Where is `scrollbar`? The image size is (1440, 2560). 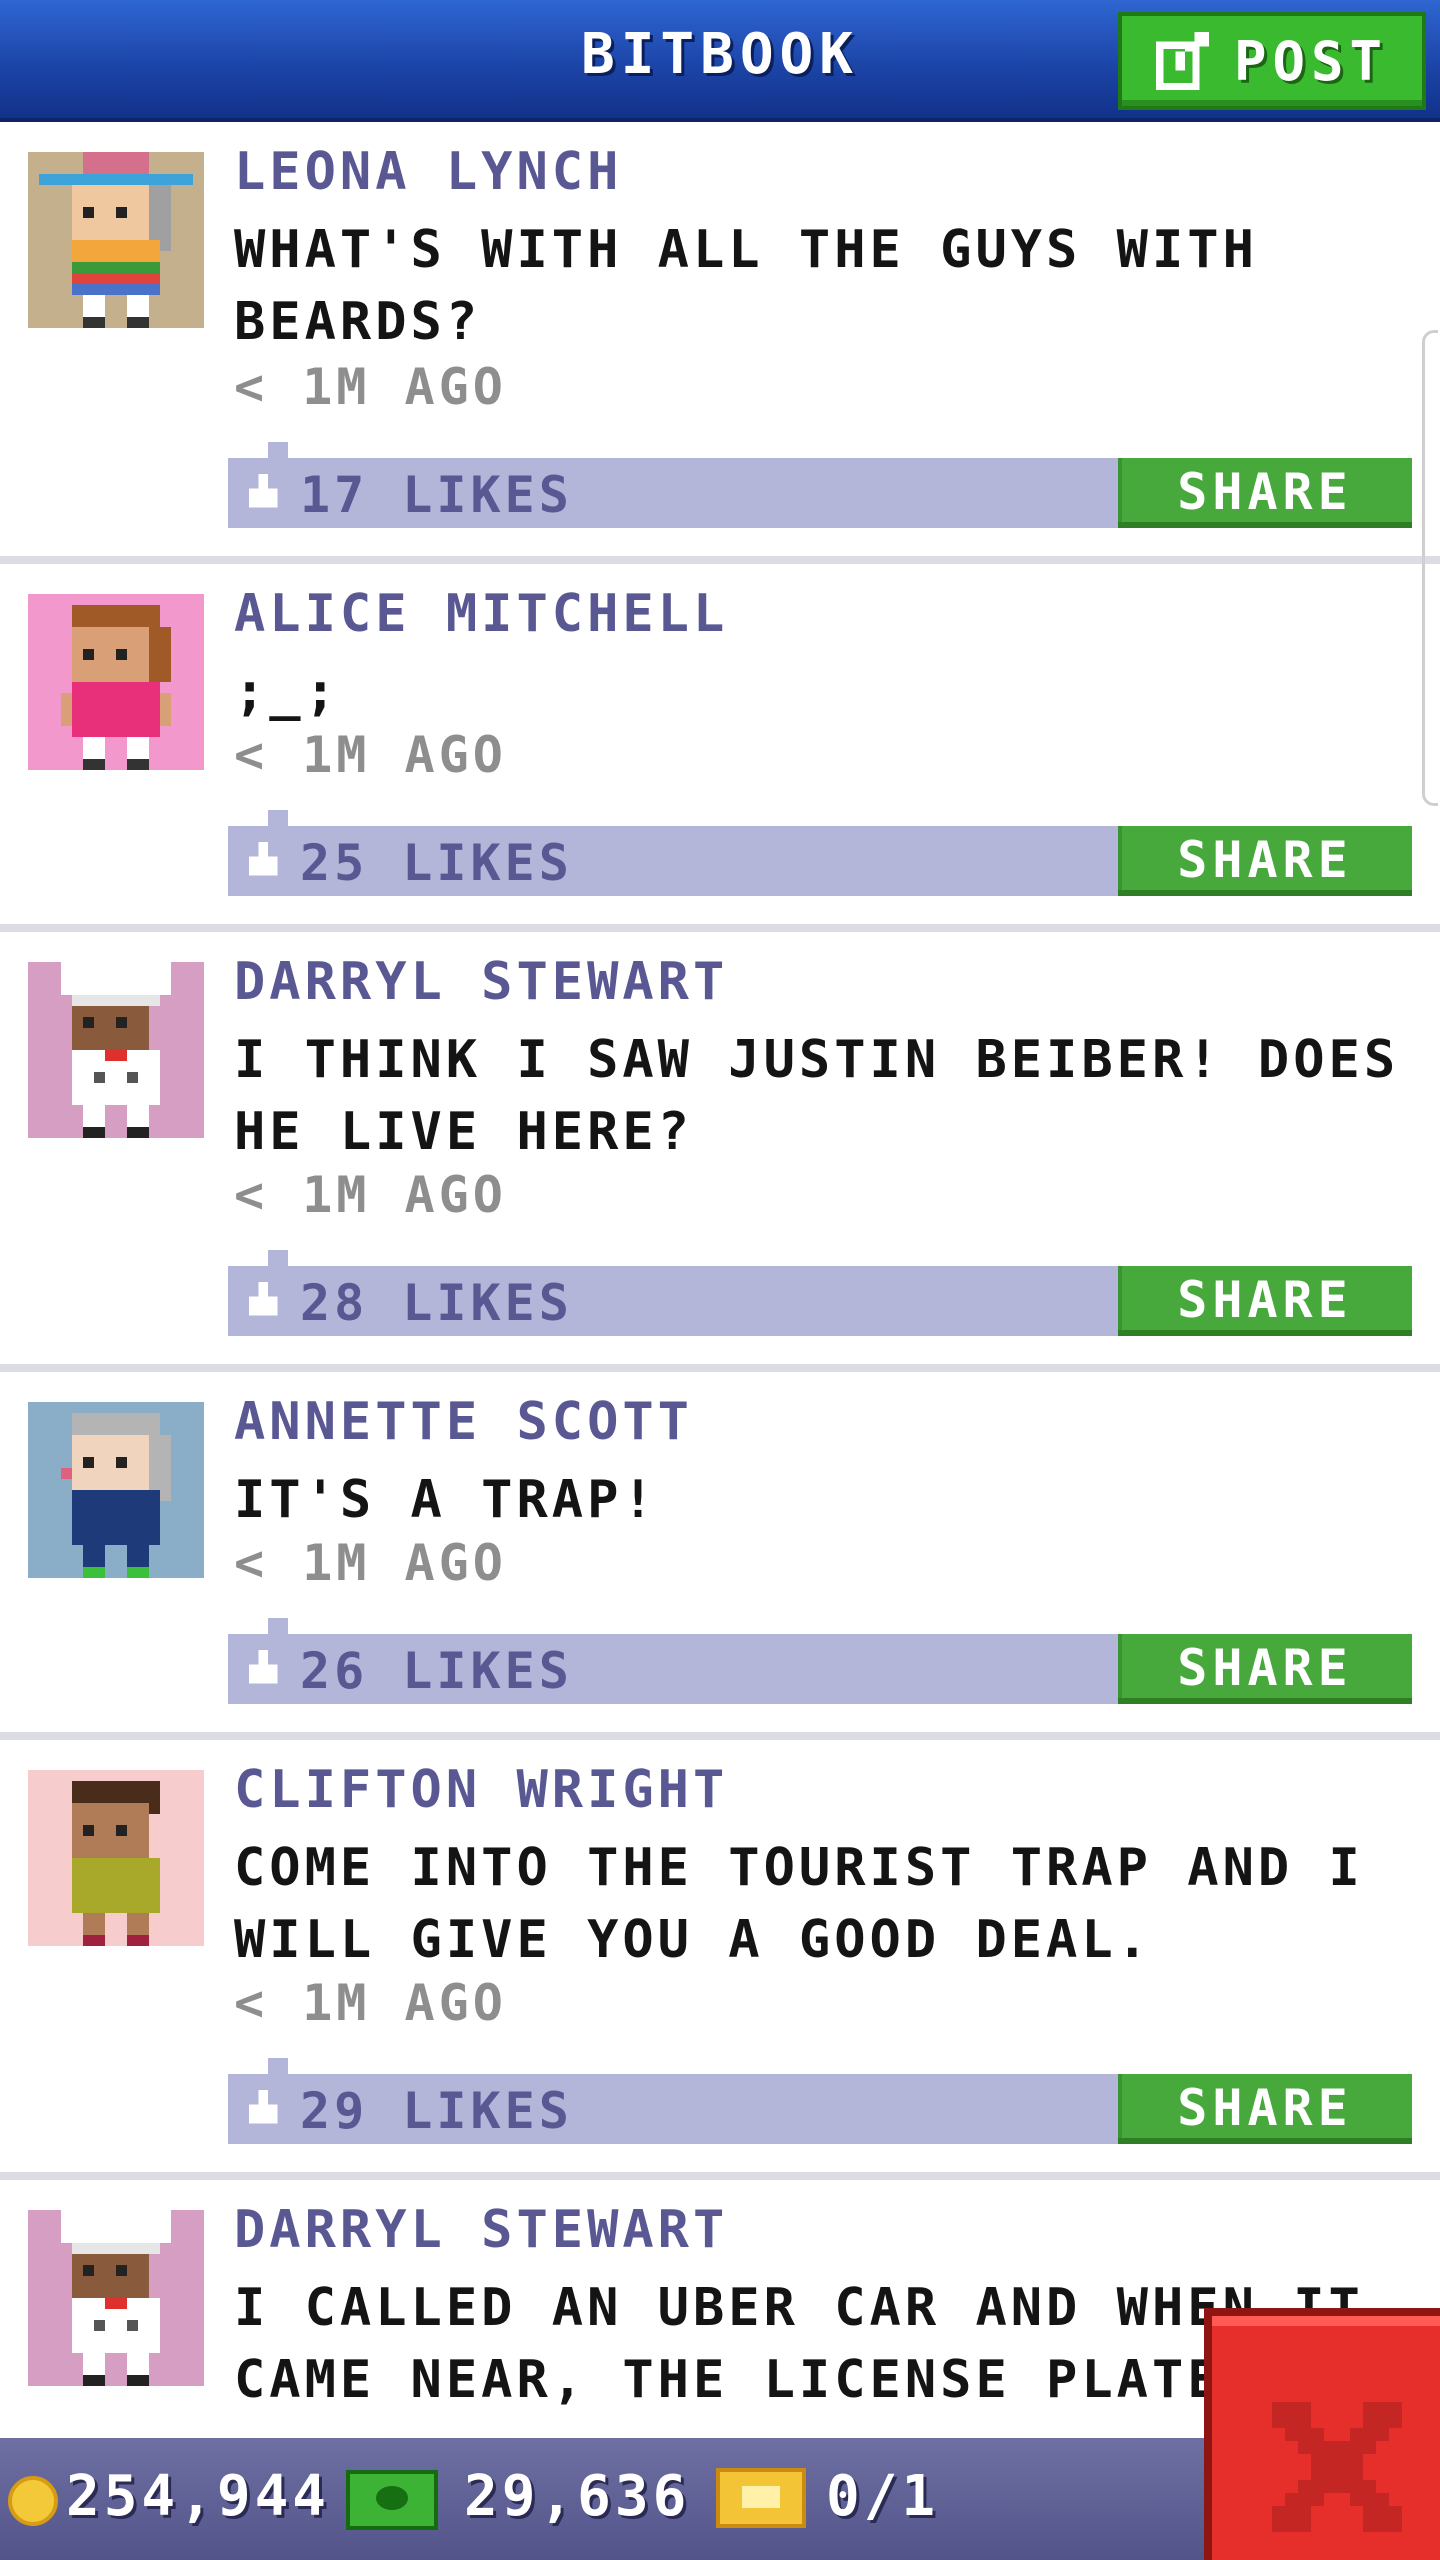 scrollbar is located at coordinates (1430, 568).